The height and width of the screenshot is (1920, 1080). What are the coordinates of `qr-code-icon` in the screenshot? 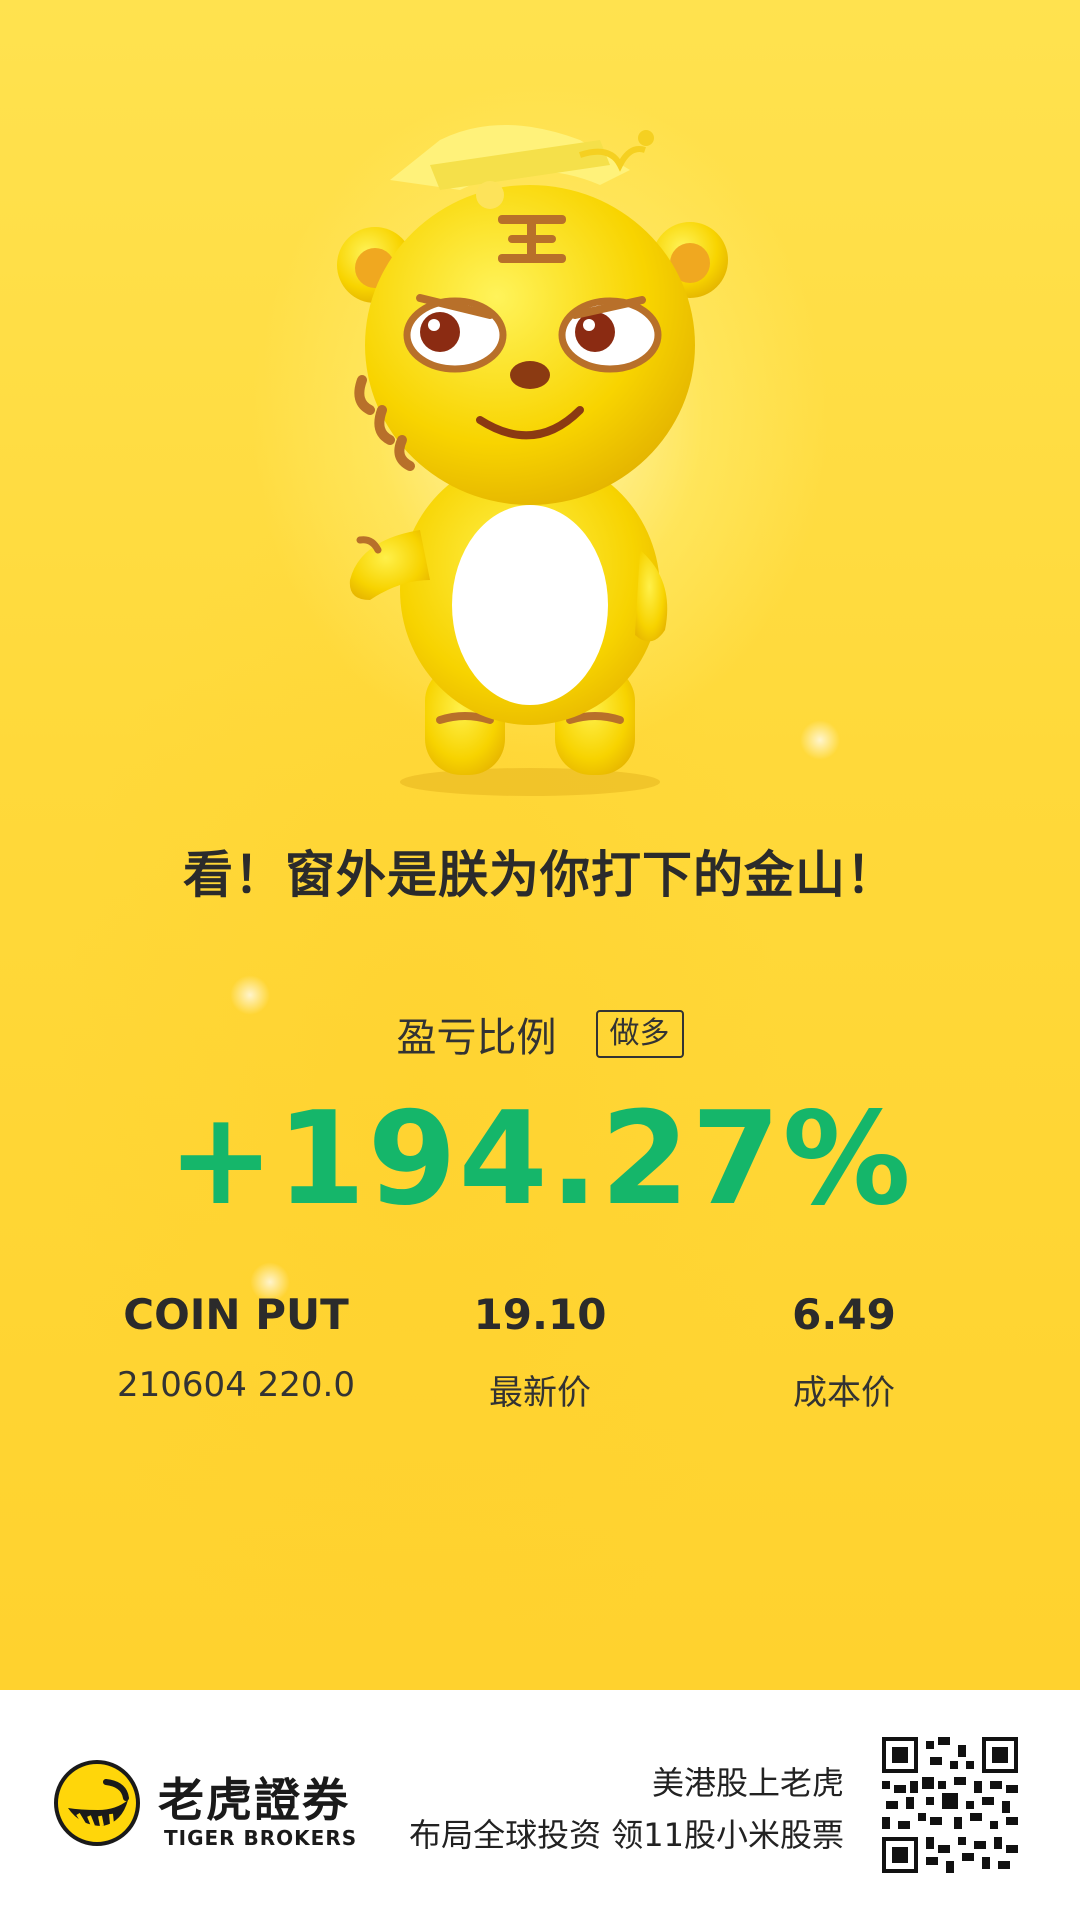 It's located at (950, 1805).